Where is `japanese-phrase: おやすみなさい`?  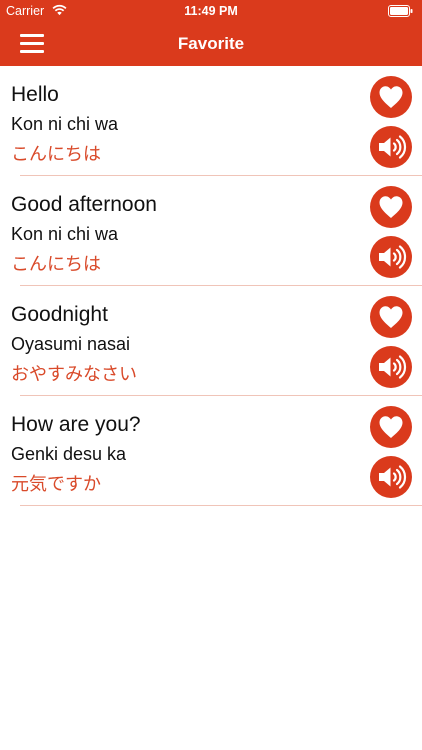
japanese-phrase: おやすみなさい is located at coordinates (74, 374).